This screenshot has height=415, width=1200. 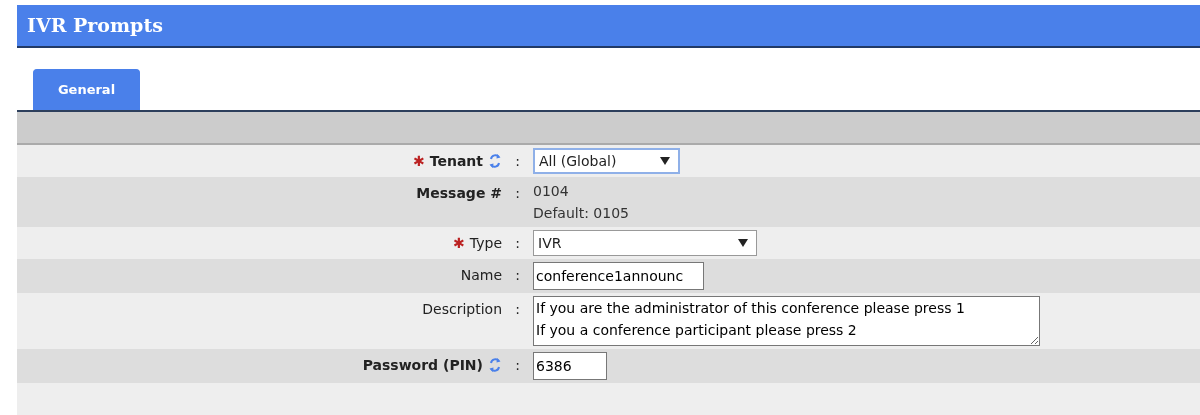 What do you see at coordinates (462, 309) in the screenshot?
I see `field-label: Description` at bounding box center [462, 309].